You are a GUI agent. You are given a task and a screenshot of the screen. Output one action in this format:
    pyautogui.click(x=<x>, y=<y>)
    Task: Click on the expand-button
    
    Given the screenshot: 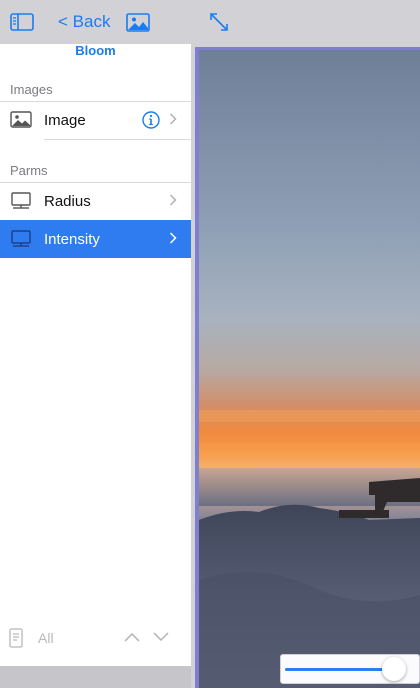 What is the action you would take?
    pyautogui.click(x=220, y=22)
    